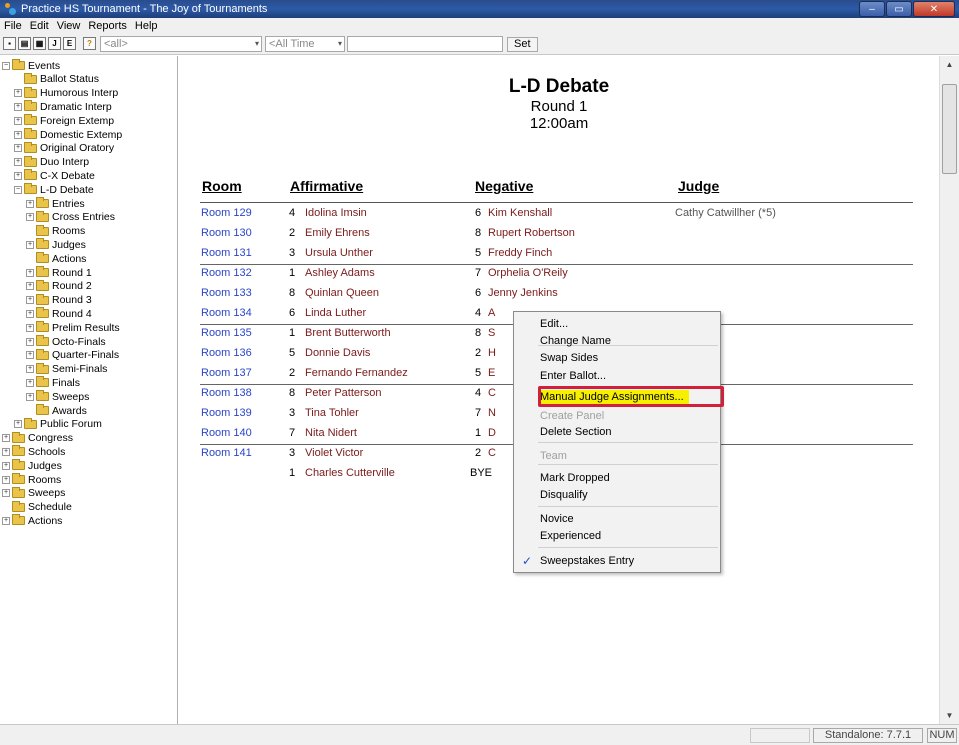 This screenshot has width=959, height=745. Describe the element at coordinates (559, 294) in the screenshot. I see `table-row: Room 133 8 Quinlan Queen 6 Jenny Jenkins` at that location.